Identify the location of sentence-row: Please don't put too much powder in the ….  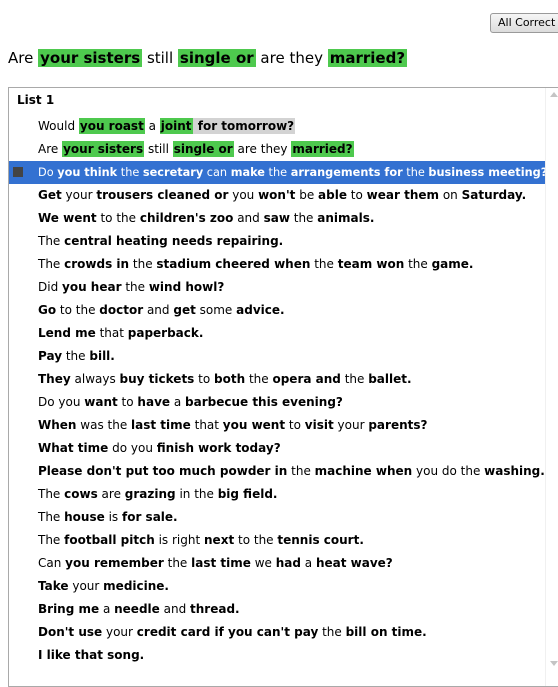
(277, 471).